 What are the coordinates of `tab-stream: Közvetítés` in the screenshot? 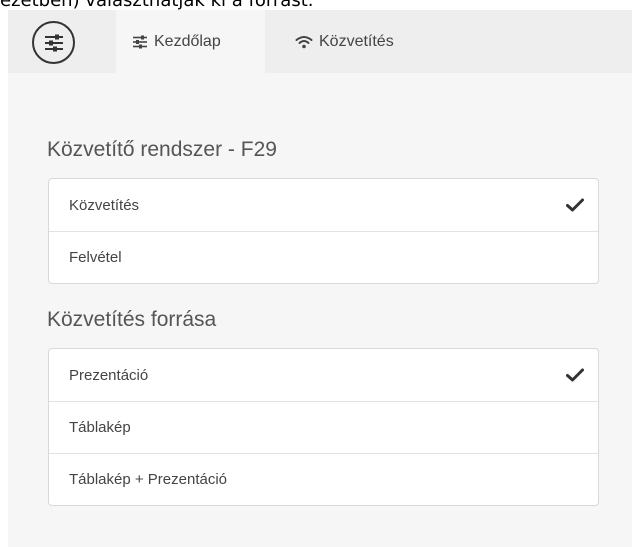 It's located at (366, 41).